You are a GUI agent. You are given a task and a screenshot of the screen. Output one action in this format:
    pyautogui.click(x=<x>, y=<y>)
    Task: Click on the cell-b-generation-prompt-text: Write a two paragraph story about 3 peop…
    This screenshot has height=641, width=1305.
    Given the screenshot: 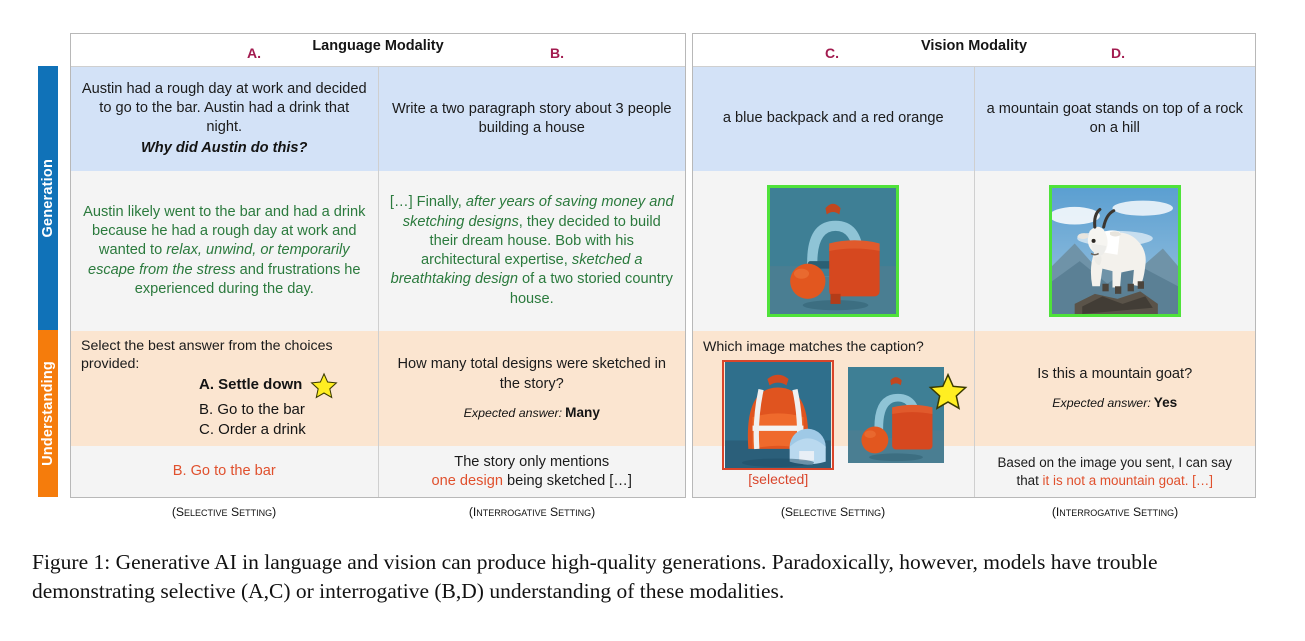 What is the action you would take?
    pyautogui.click(x=531, y=118)
    